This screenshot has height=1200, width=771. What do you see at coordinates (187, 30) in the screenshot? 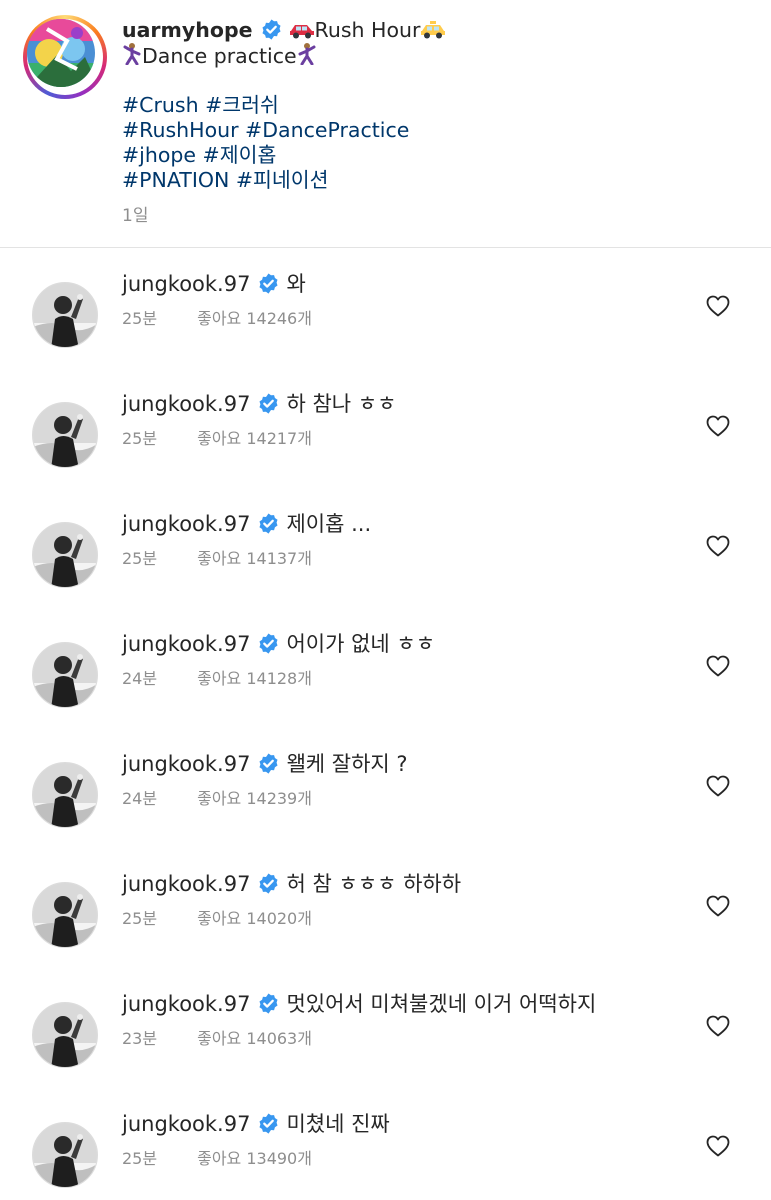
I see `post-author-username: uarmyhope` at bounding box center [187, 30].